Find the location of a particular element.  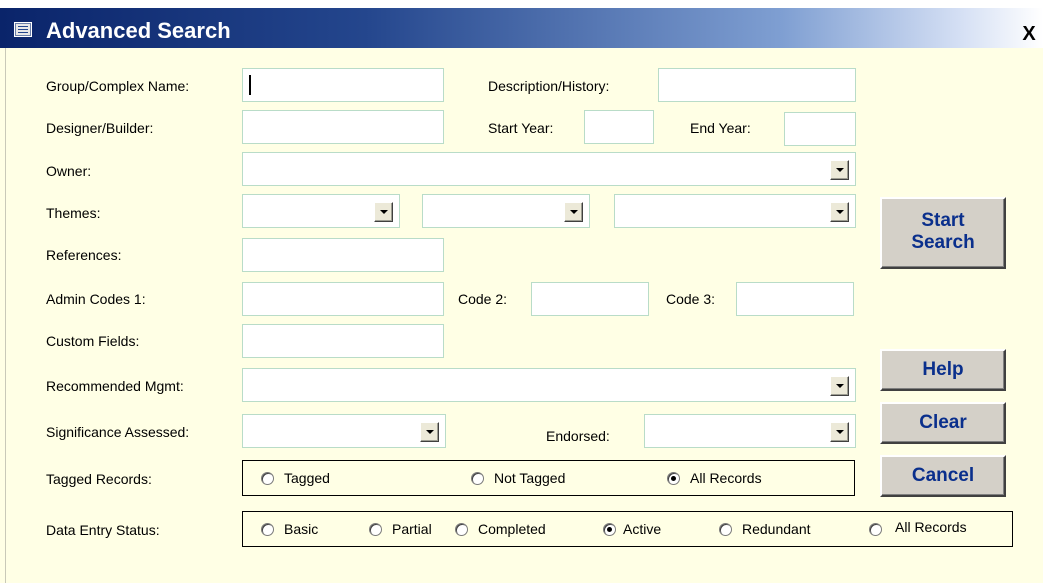

references-field is located at coordinates (343, 255).